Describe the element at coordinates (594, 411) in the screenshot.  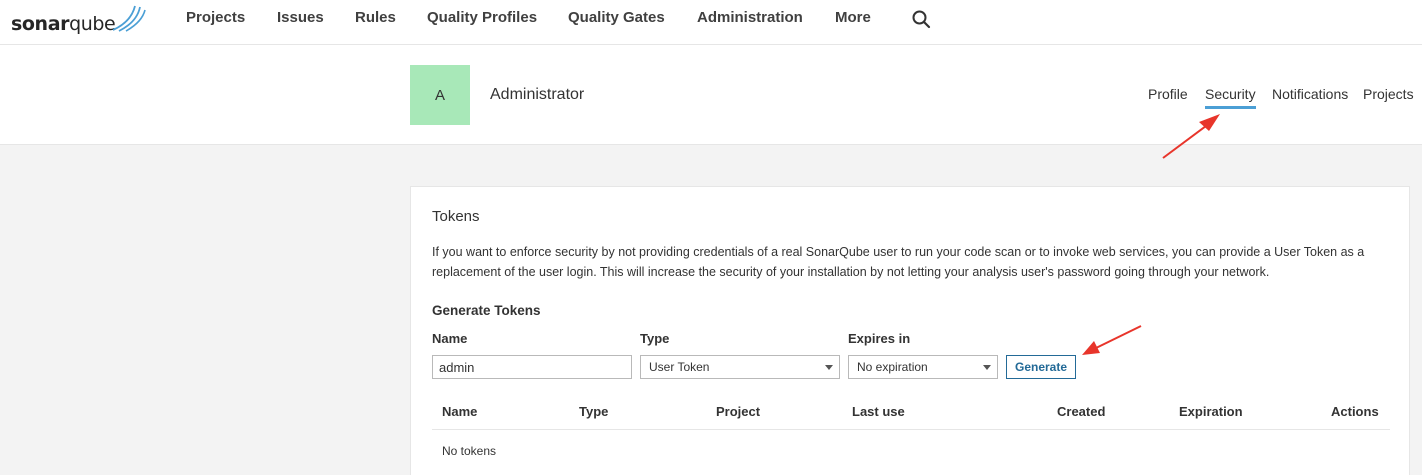
I see `column-type: Type` at that location.